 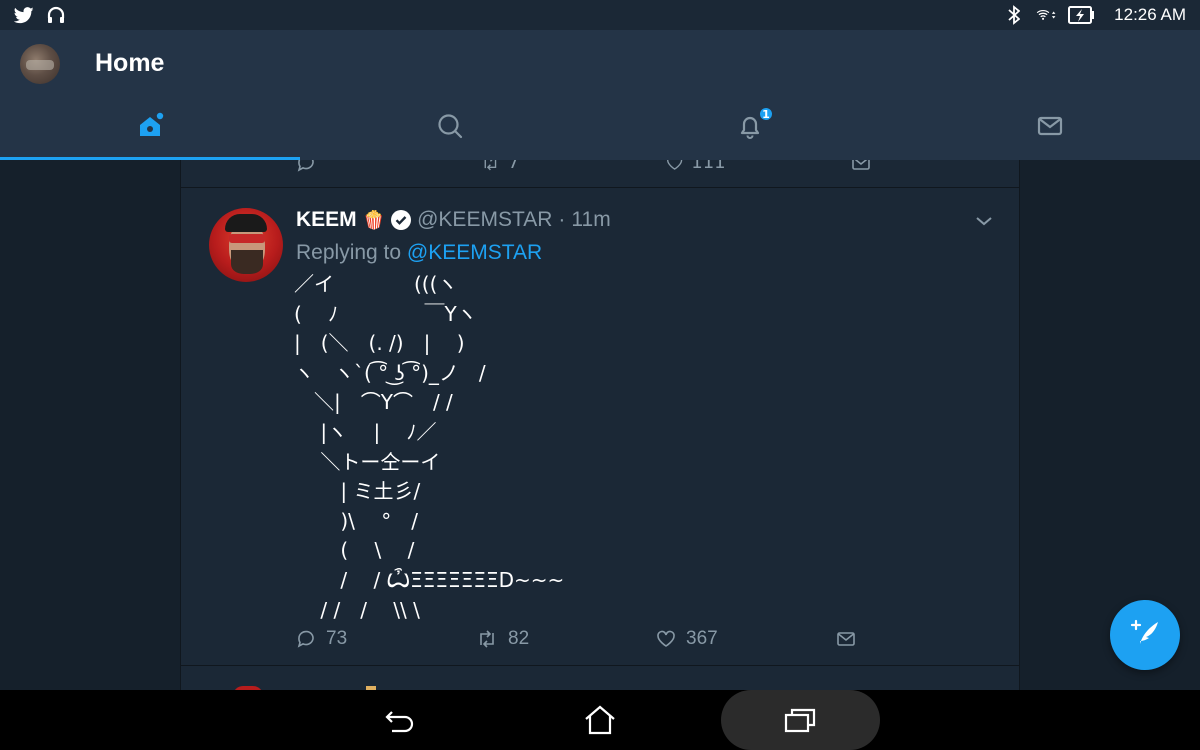 I want to click on mail-icon, so click(x=1050, y=128).